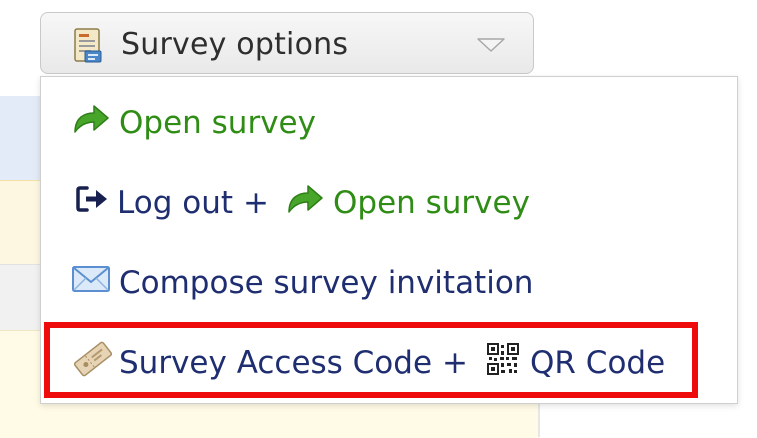 The height and width of the screenshot is (438, 757). I want to click on compose-invitation-label: Compose survey invitation, so click(326, 283).